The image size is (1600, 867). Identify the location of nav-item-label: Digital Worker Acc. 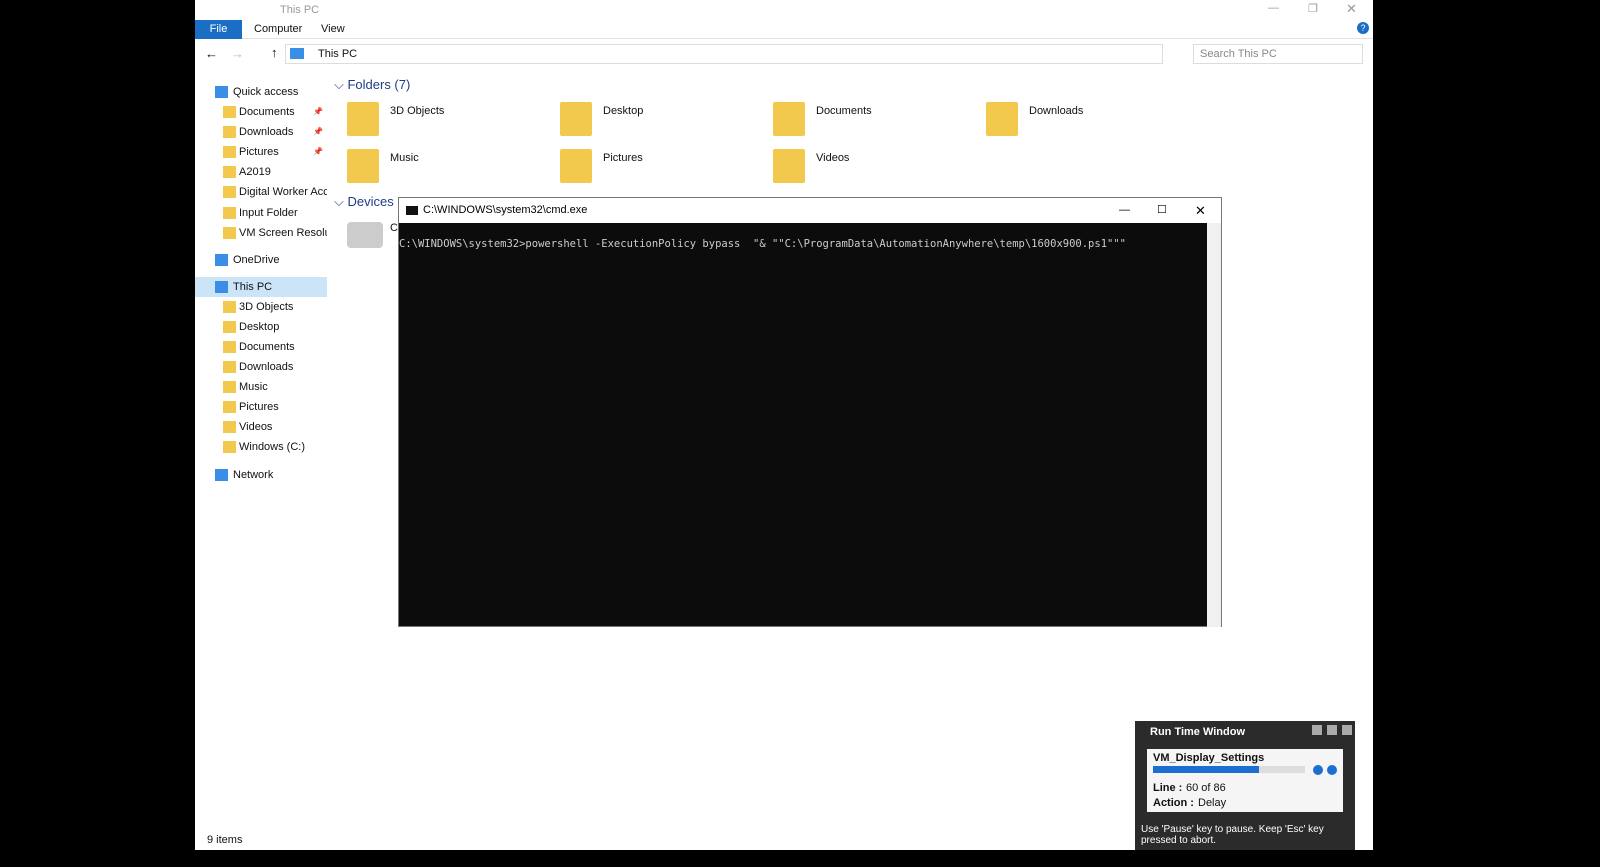
(283, 192).